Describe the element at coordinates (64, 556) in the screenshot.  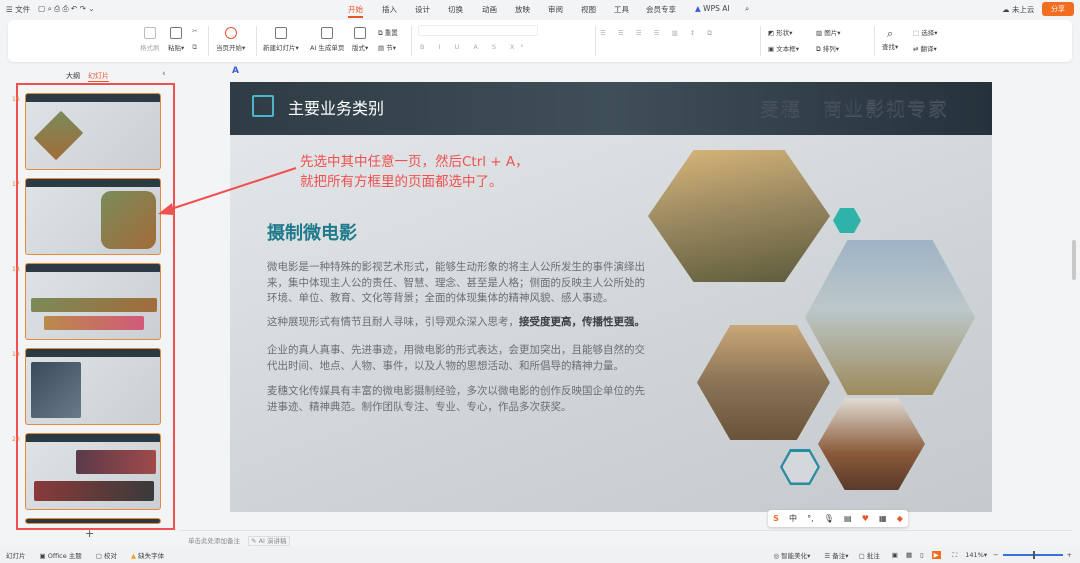
I see `label: Office 主题` at that location.